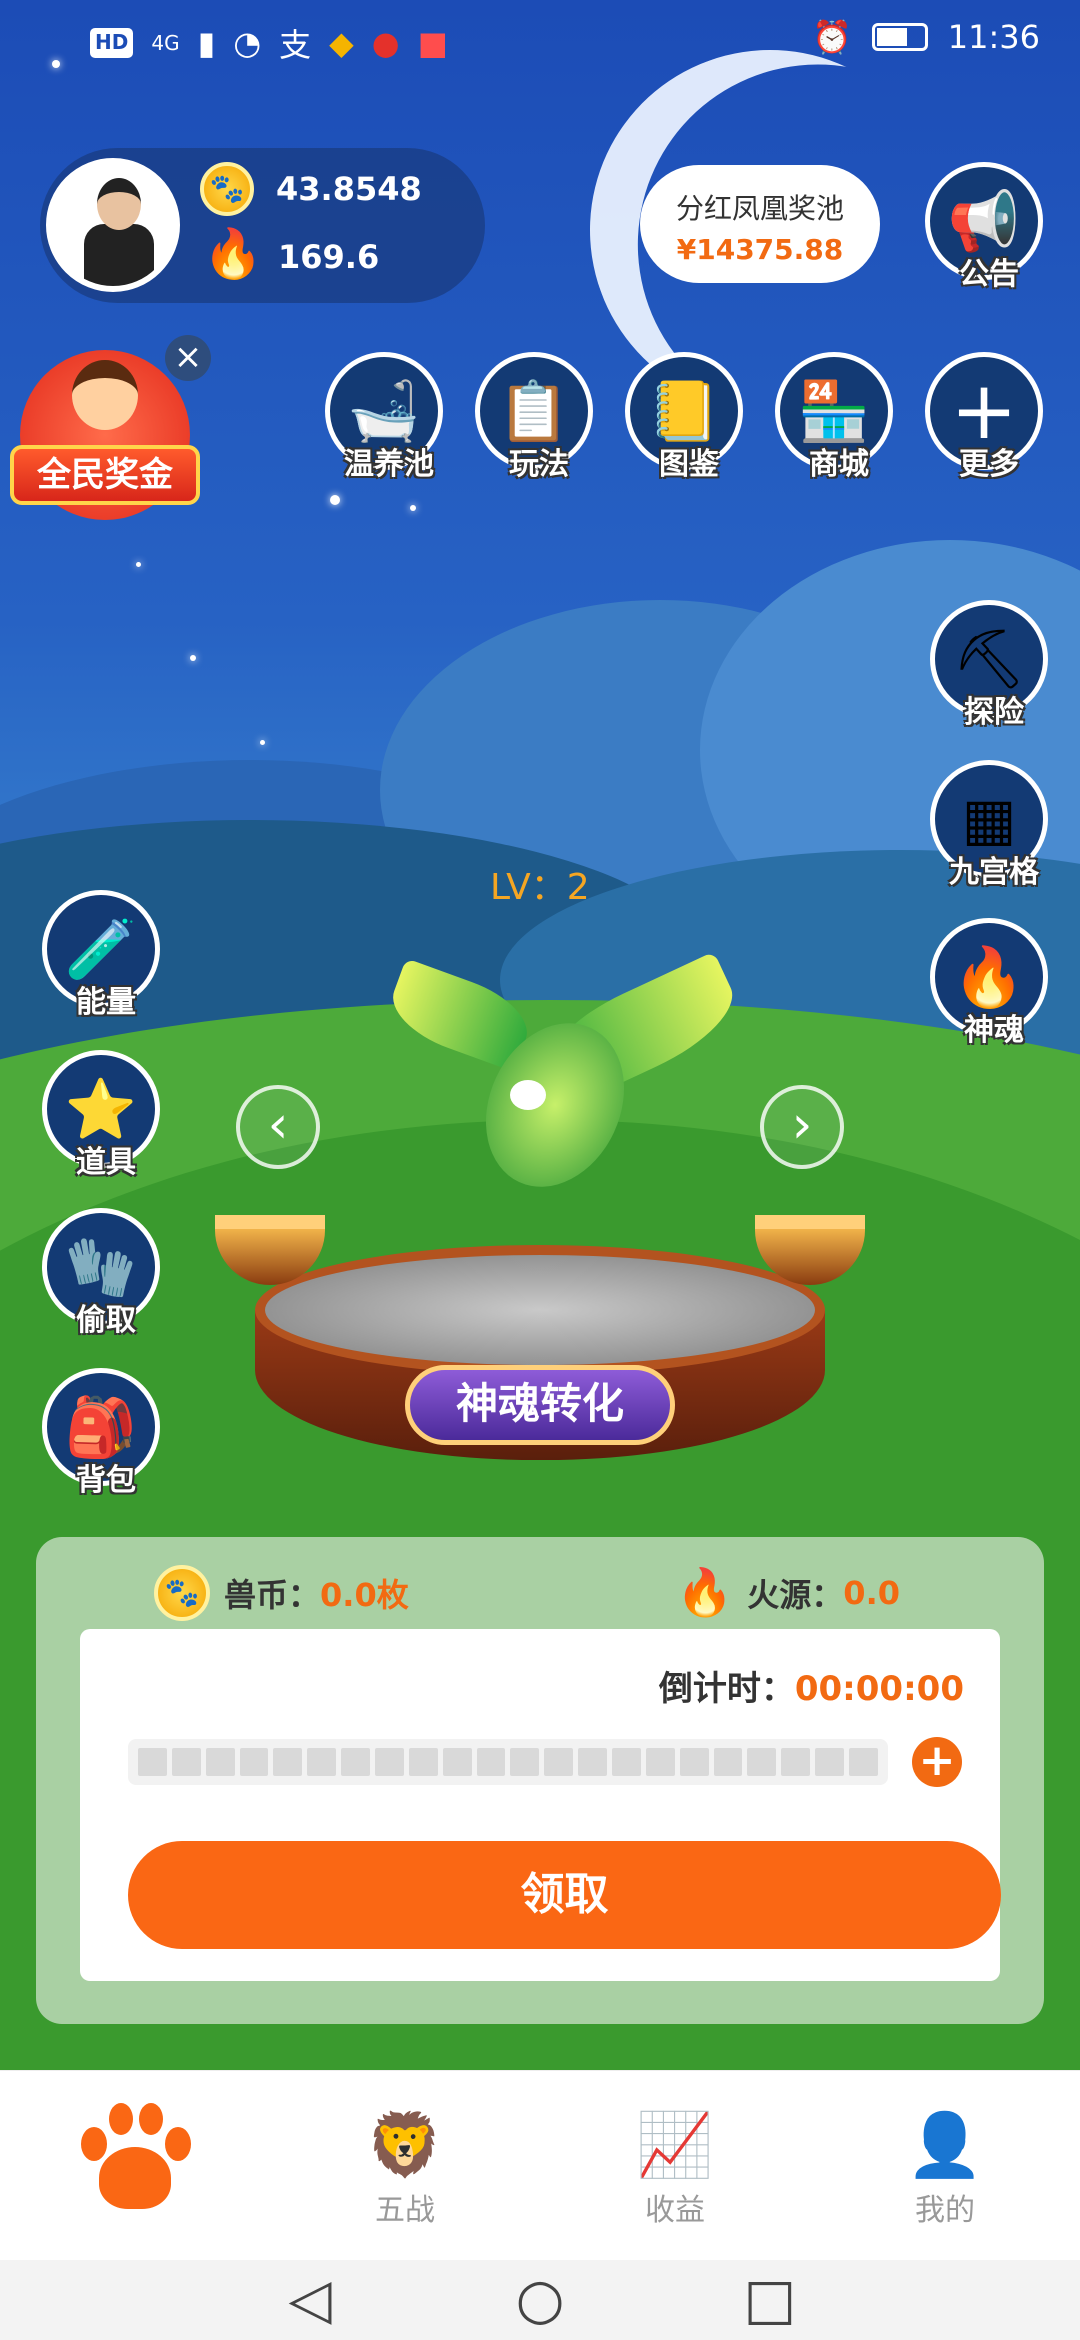 This screenshot has height=2340, width=1080. I want to click on menu-spirit: 🔥 神魂, so click(989, 983).